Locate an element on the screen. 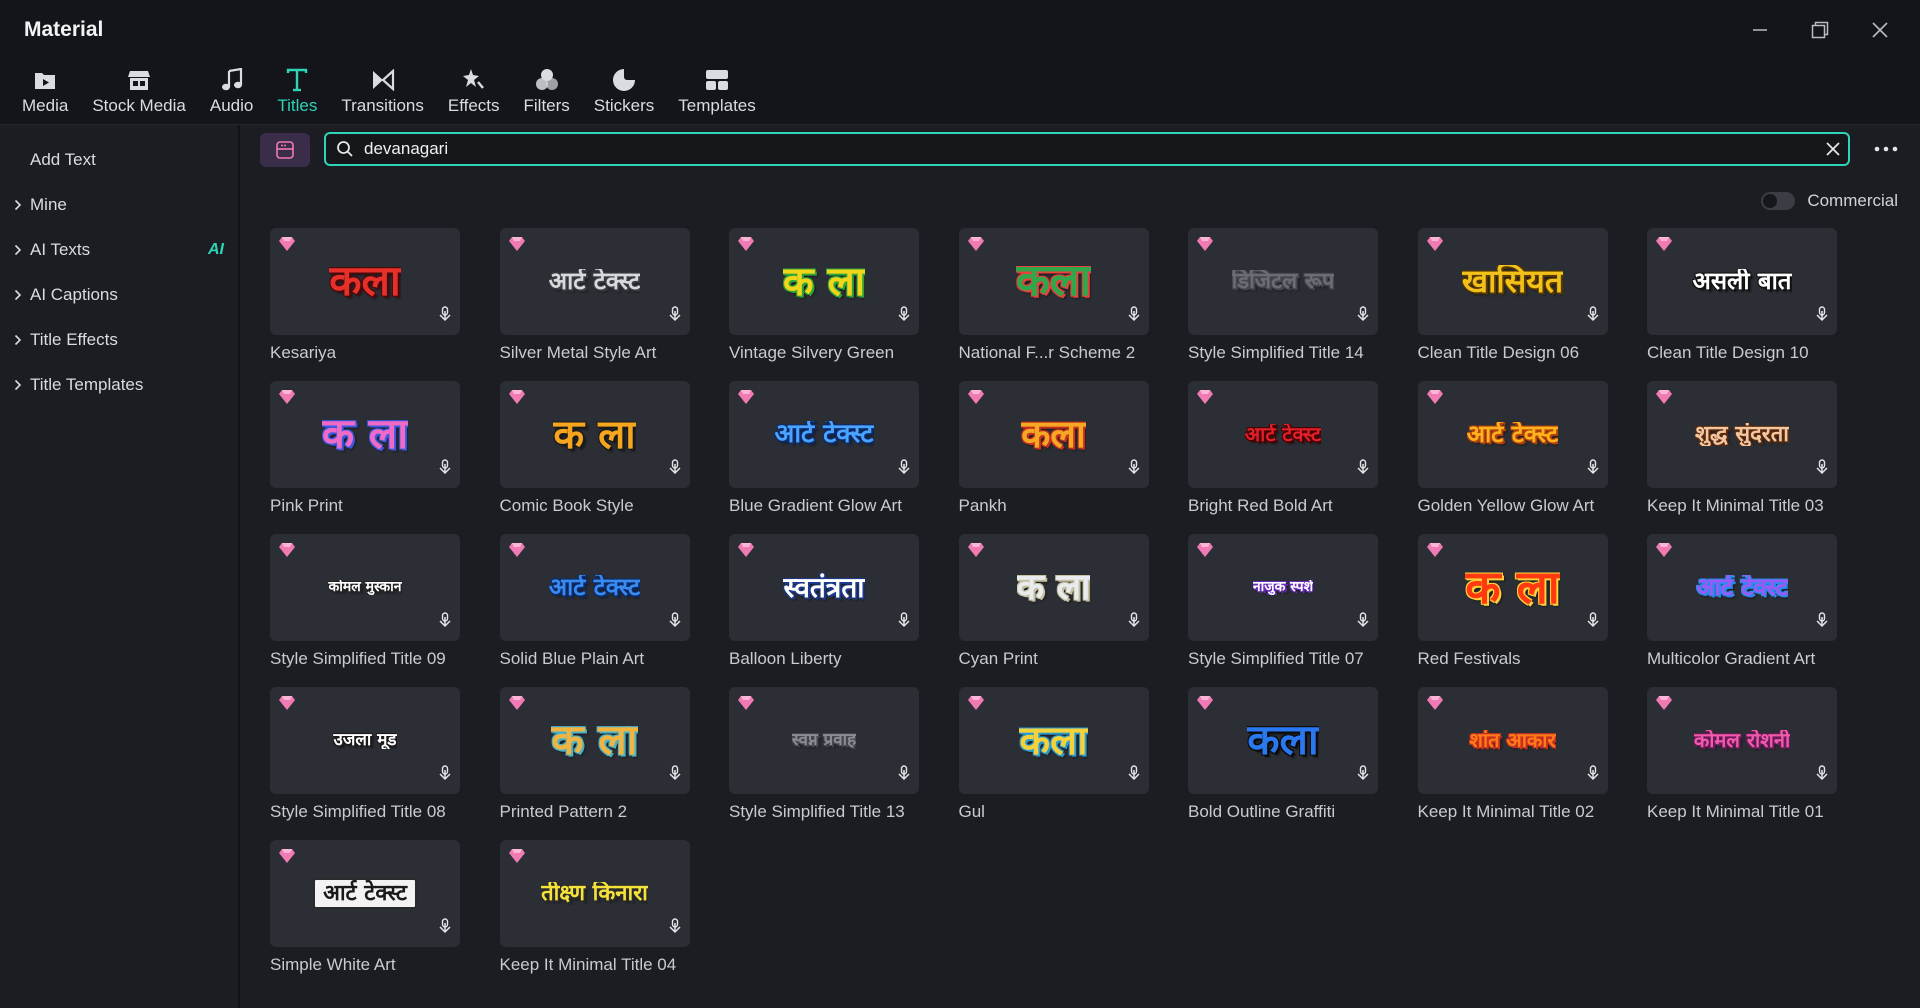  title-card: क ला Printed Pattern 2 is located at coordinates (594, 763).